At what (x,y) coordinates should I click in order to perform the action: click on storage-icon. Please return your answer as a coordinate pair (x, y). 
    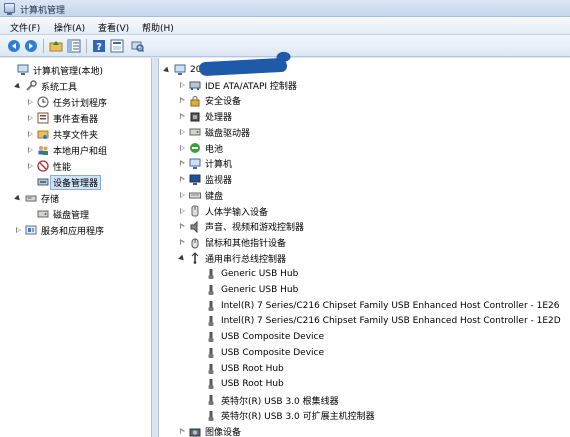
    Looking at the image, I should click on (31, 198).